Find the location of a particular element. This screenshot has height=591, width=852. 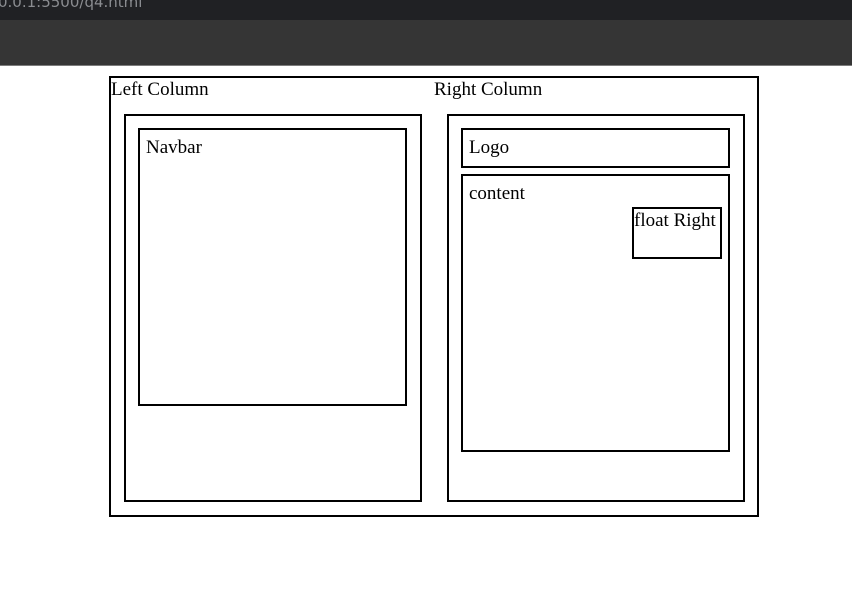

navbar is located at coordinates (272, 267).